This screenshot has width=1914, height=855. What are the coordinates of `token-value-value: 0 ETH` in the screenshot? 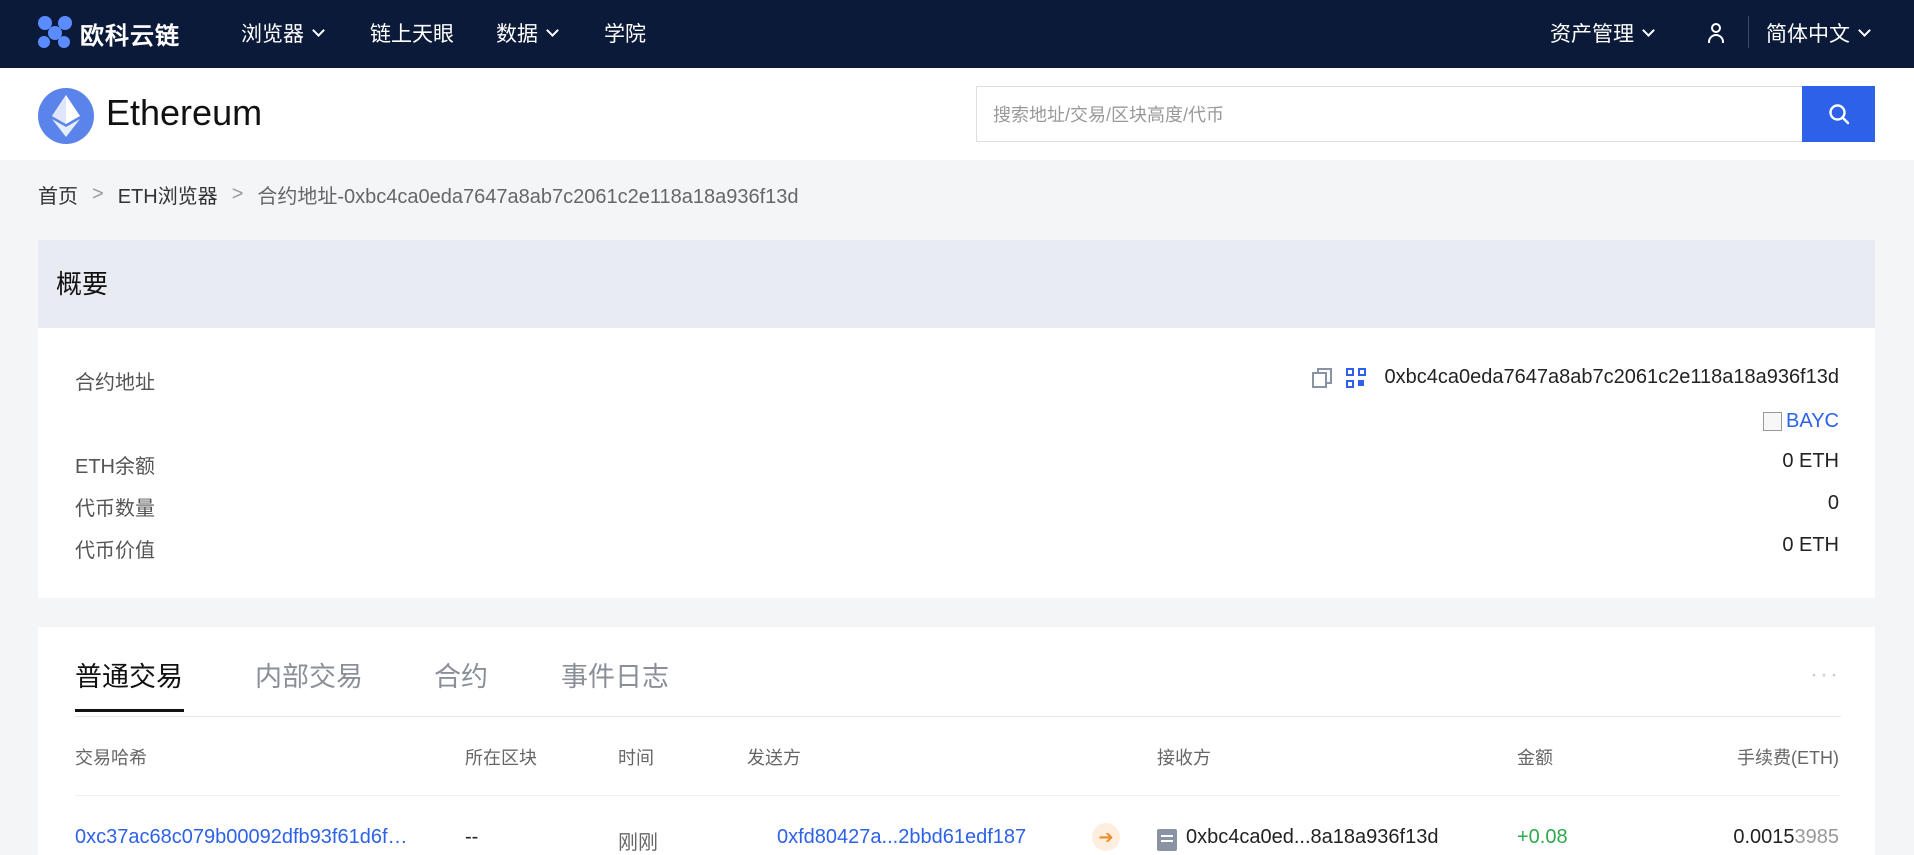 It's located at (1810, 545).